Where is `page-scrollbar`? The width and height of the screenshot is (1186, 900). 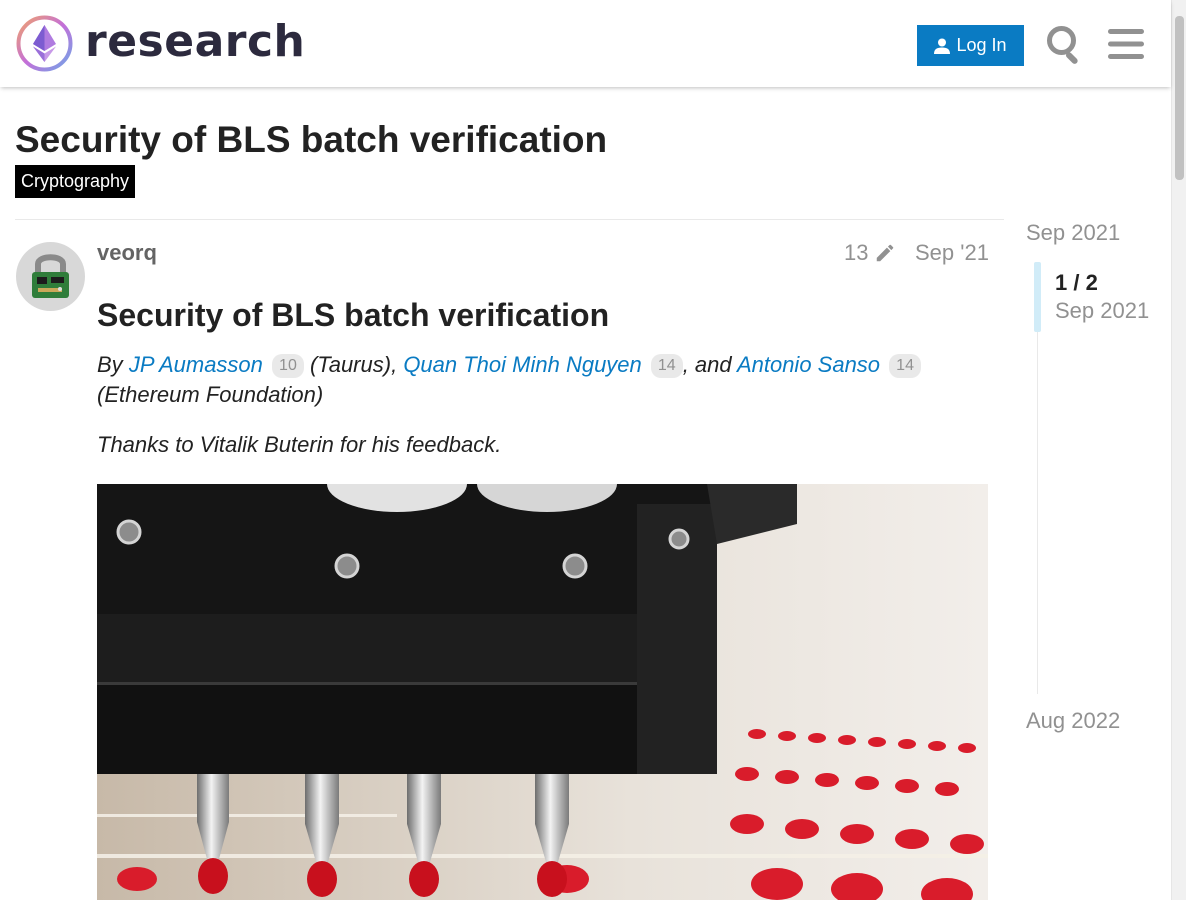
page-scrollbar is located at coordinates (1178, 450).